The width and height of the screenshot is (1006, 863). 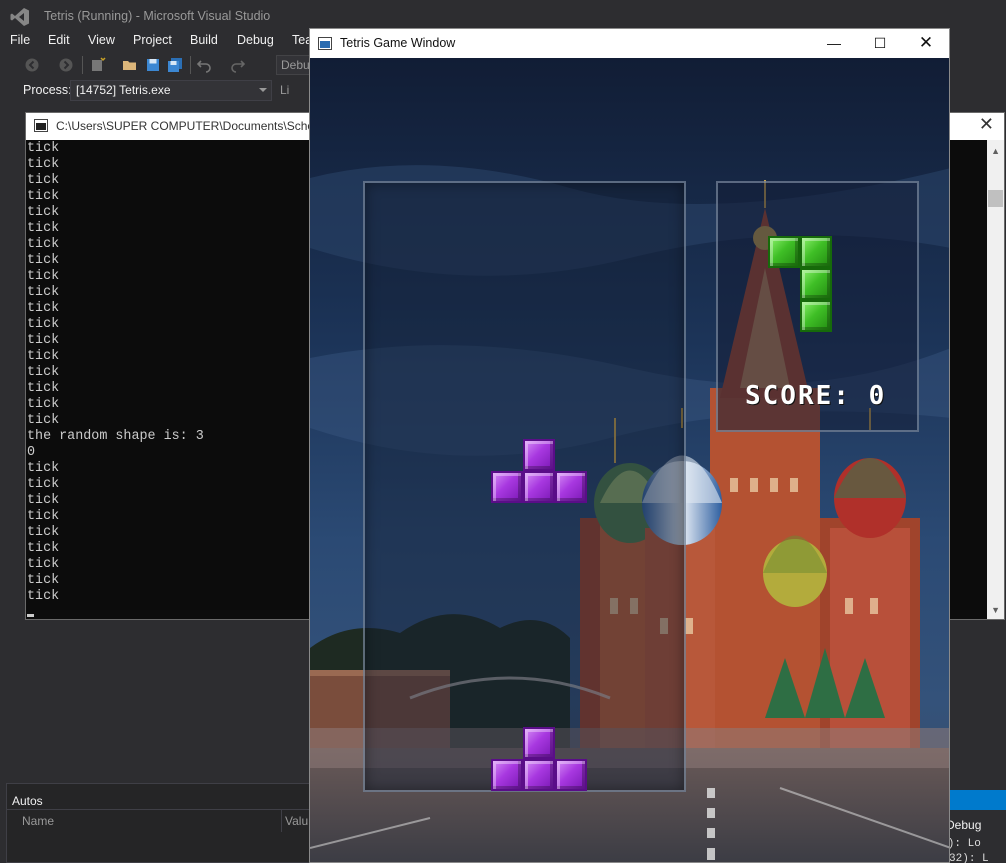 What do you see at coordinates (281, 821) in the screenshot?
I see `autos-column-separator` at bounding box center [281, 821].